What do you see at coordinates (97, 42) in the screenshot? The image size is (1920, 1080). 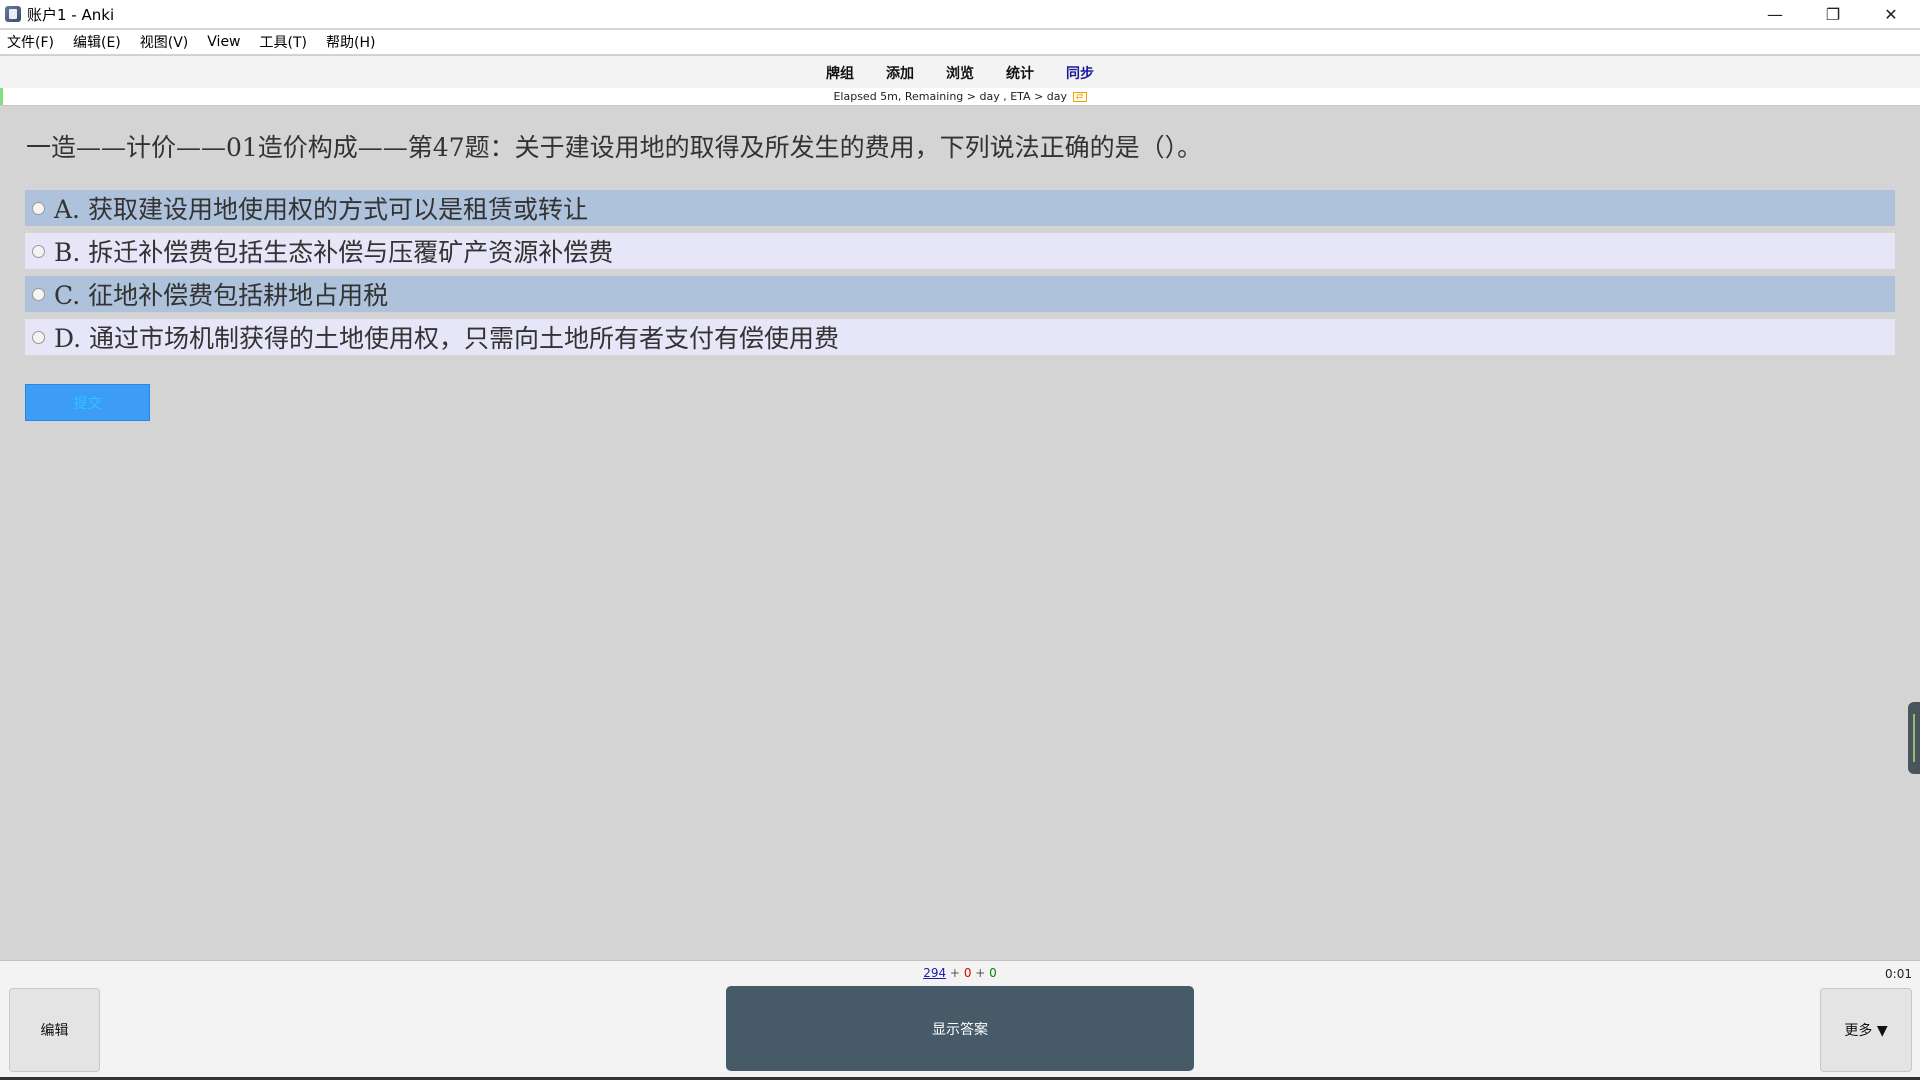 I see `menu-edit: 编辑(E)` at bounding box center [97, 42].